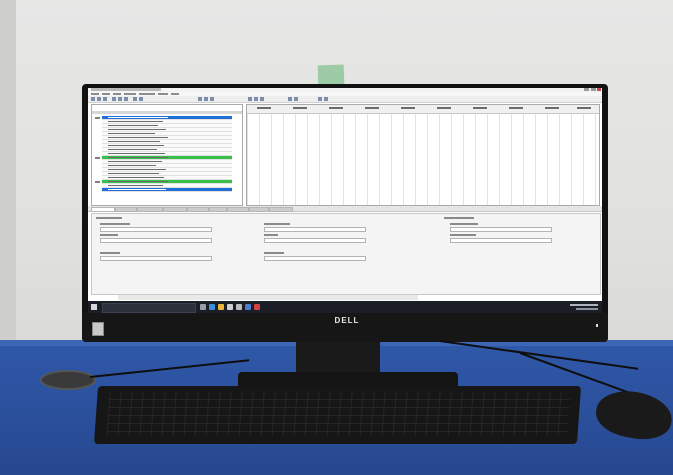 This screenshot has width=673, height=475. What do you see at coordinates (338, 359) in the screenshot?
I see `monitor-stand` at bounding box center [338, 359].